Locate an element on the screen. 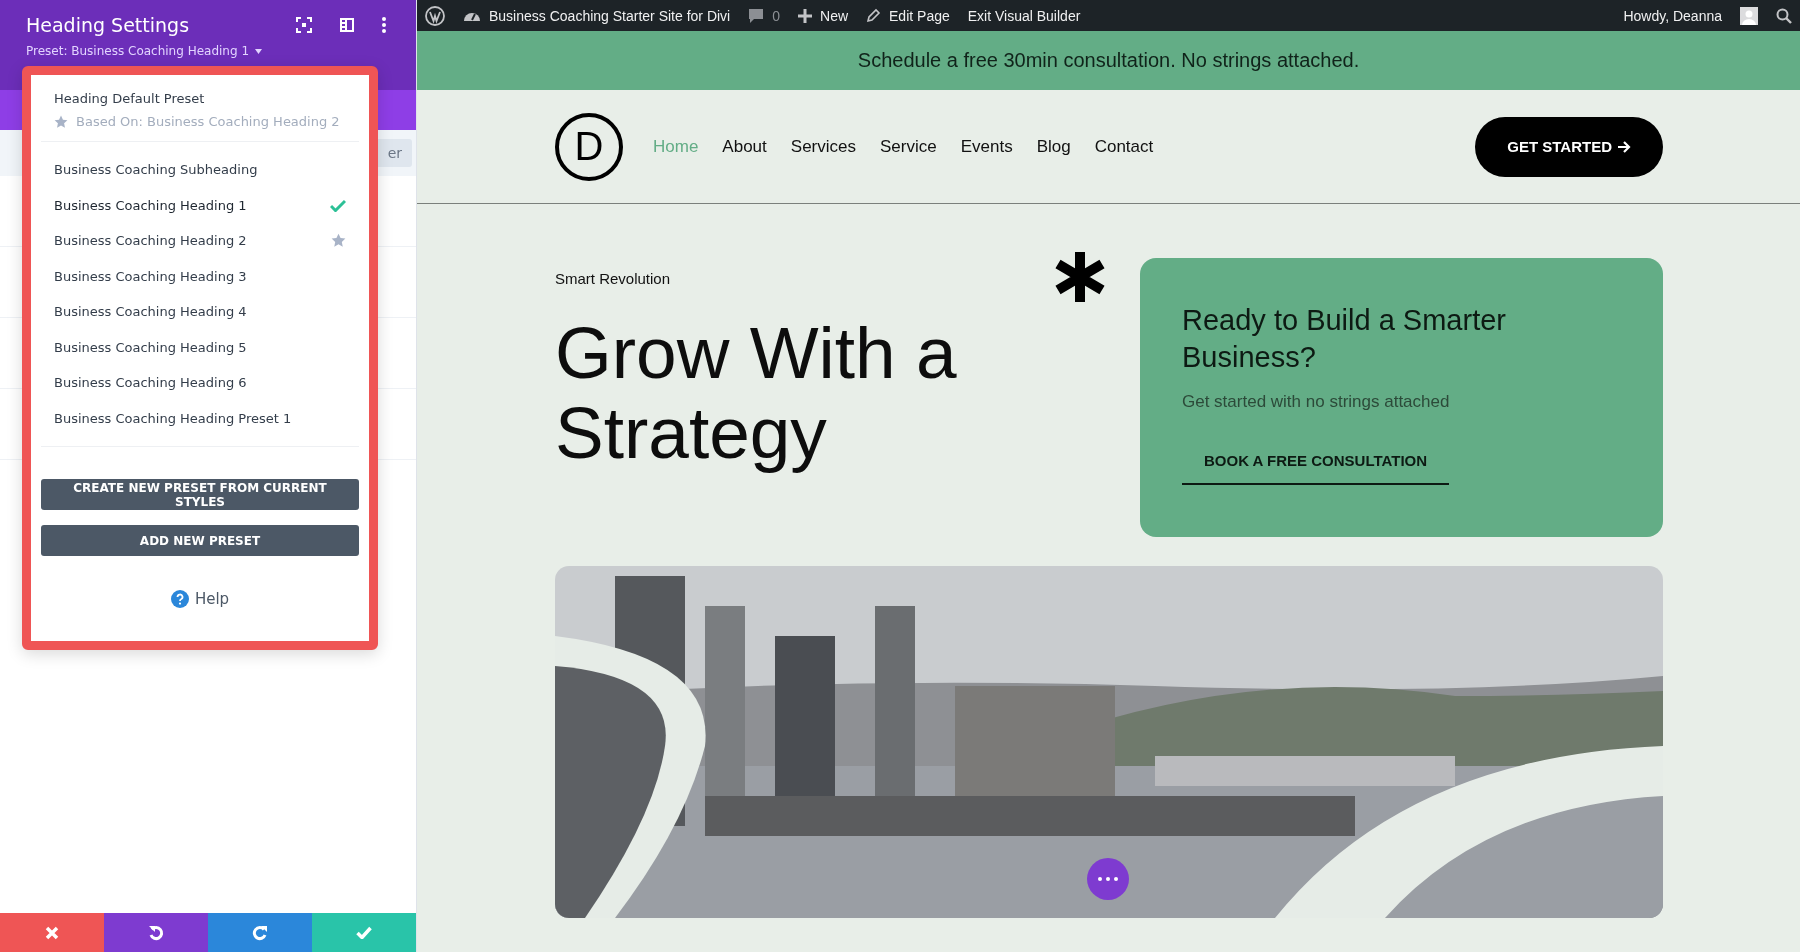 The width and height of the screenshot is (1800, 952). edit-page-link: Edit Page is located at coordinates (908, 15).